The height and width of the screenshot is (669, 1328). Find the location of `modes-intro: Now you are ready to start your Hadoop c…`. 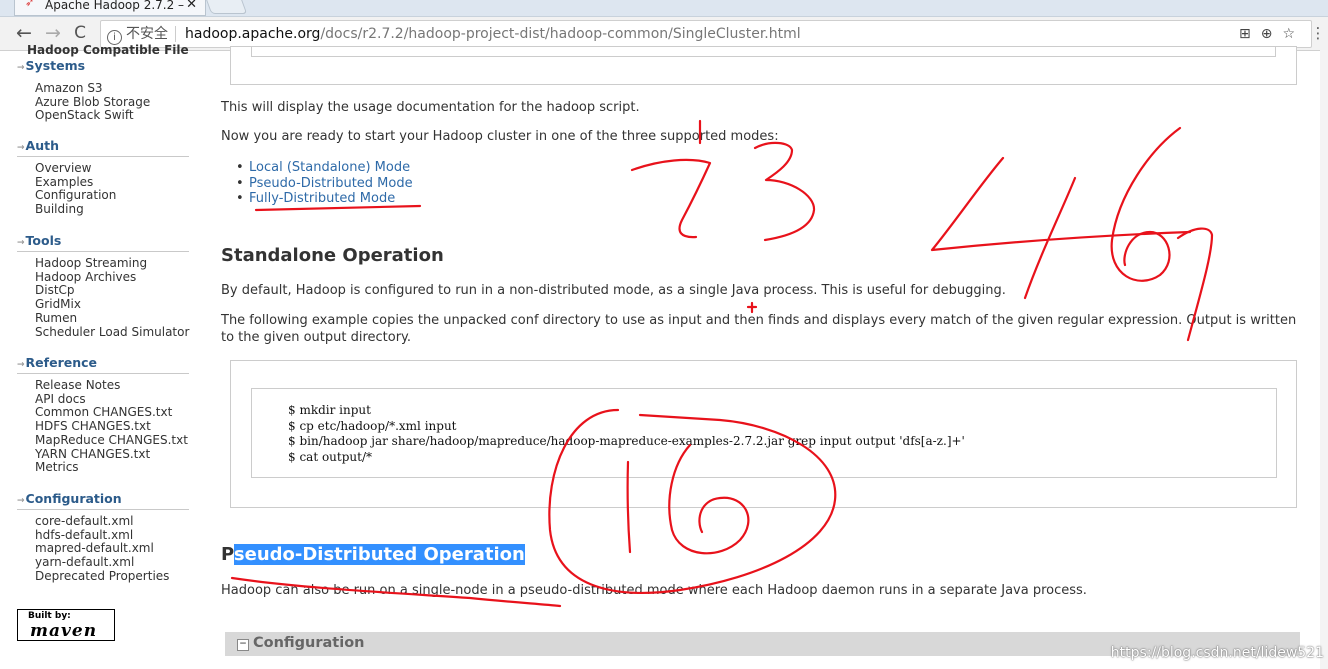

modes-intro: Now you are ready to start your Hadoop c… is located at coordinates (500, 136).